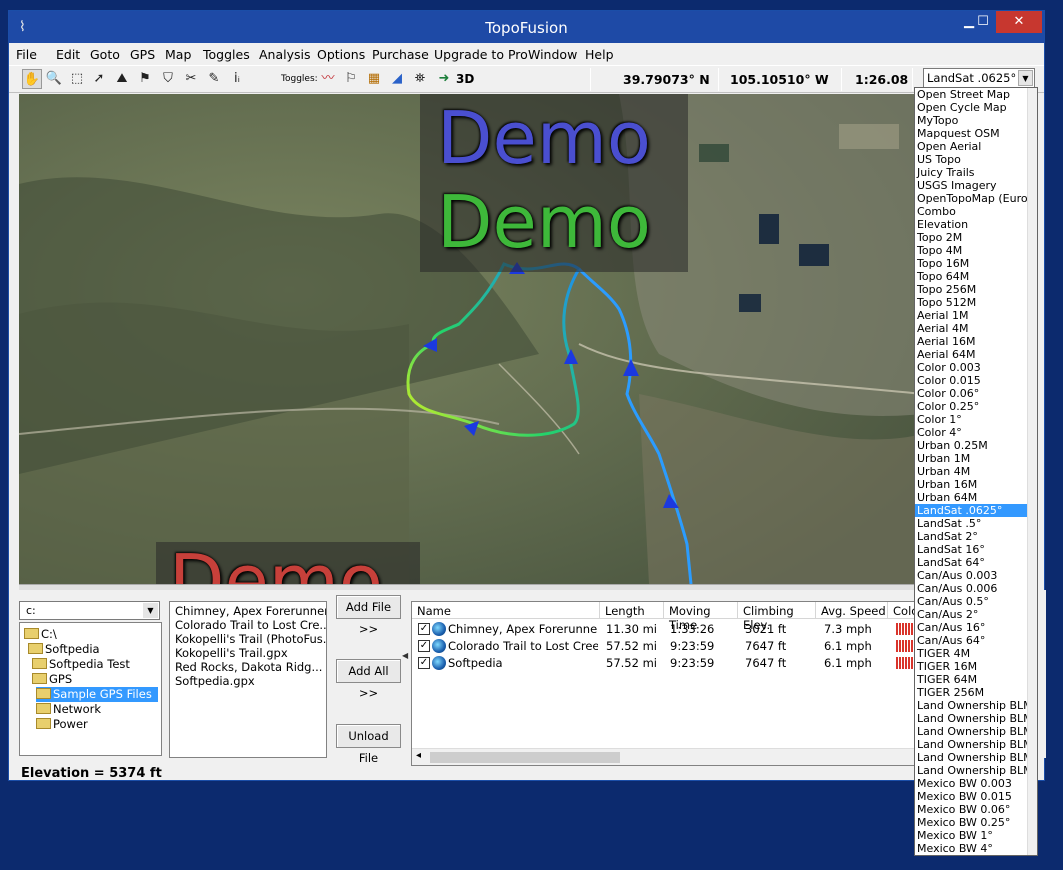  Describe the element at coordinates (976, 302) in the screenshot. I see `map-type-option: Topo 512M` at that location.